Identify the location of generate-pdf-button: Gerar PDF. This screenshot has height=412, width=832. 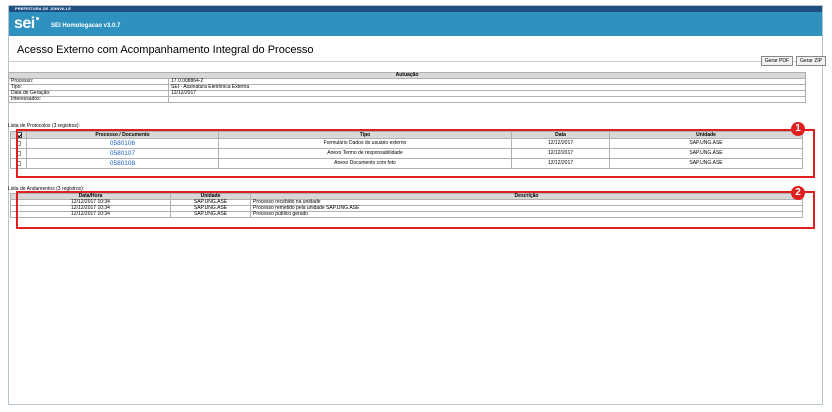
(777, 61).